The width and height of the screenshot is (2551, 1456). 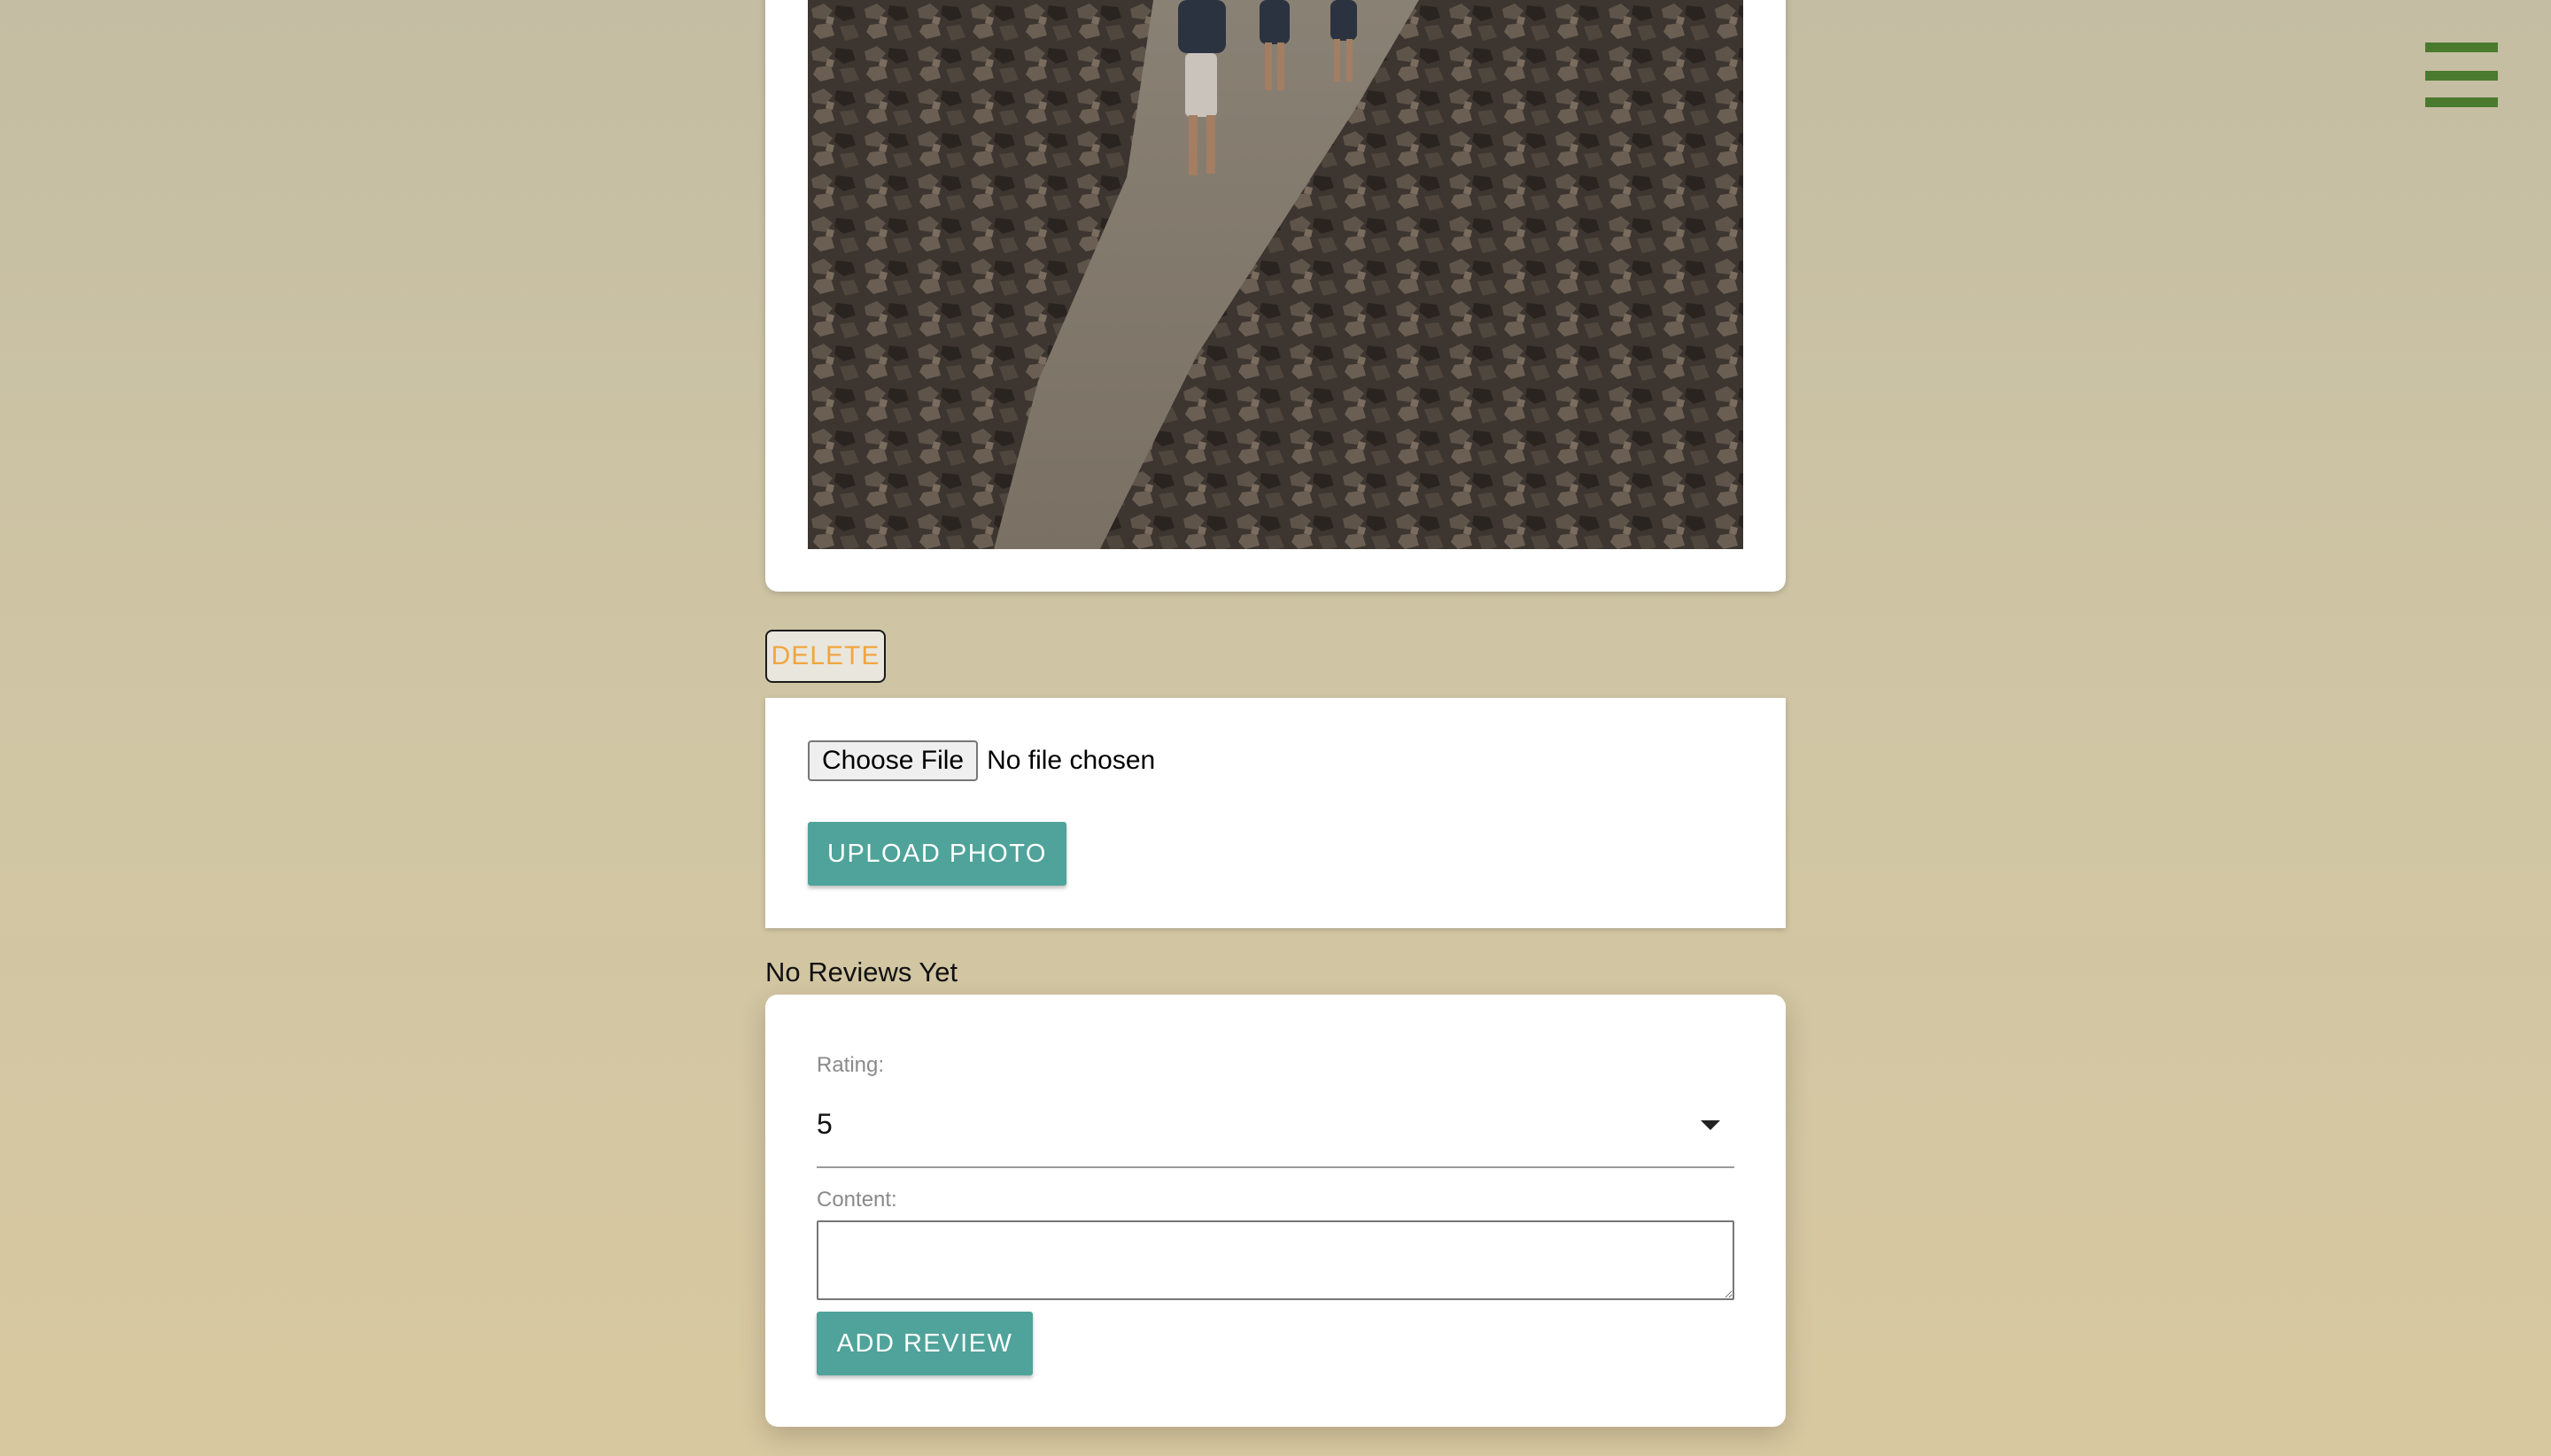 I want to click on content-textarea, so click(x=1275, y=1260).